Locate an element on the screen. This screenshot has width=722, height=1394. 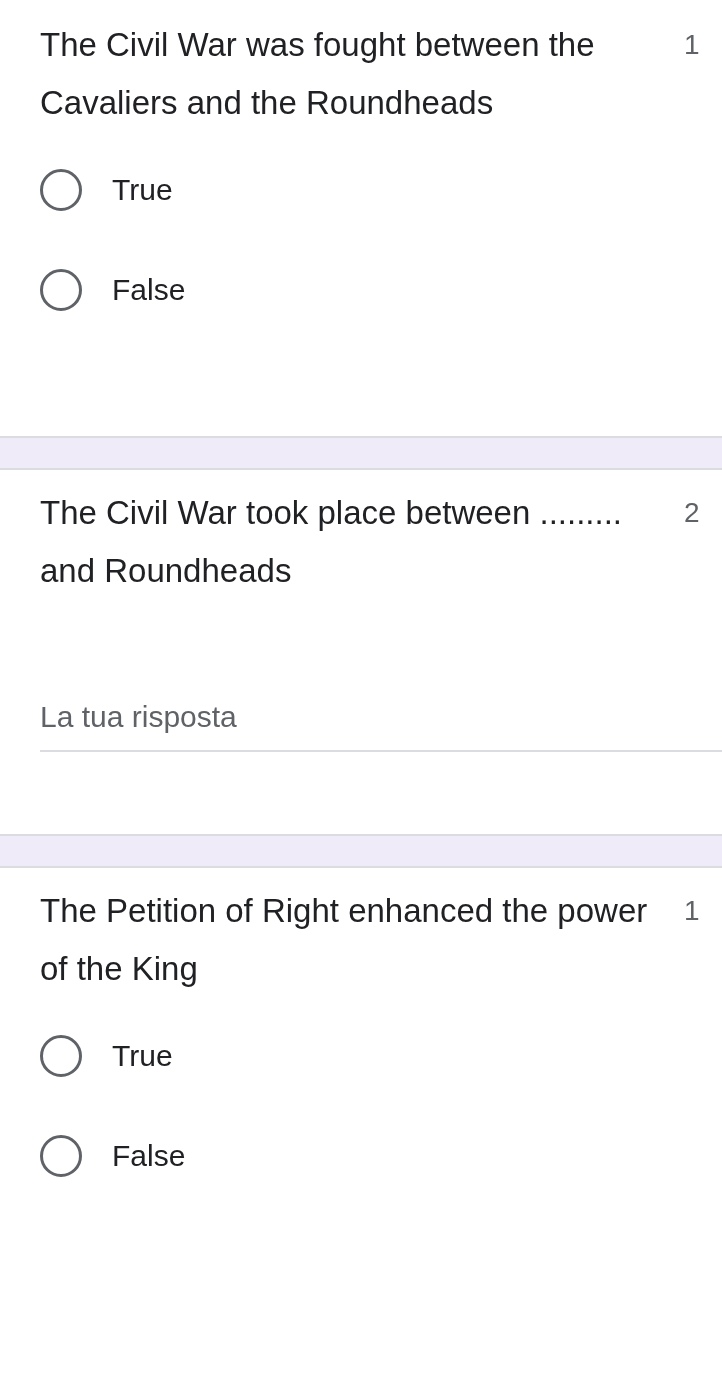
question-text: The Civil War was fought between the Cavaliers and the Roundheads is located at coordinates (318, 74).